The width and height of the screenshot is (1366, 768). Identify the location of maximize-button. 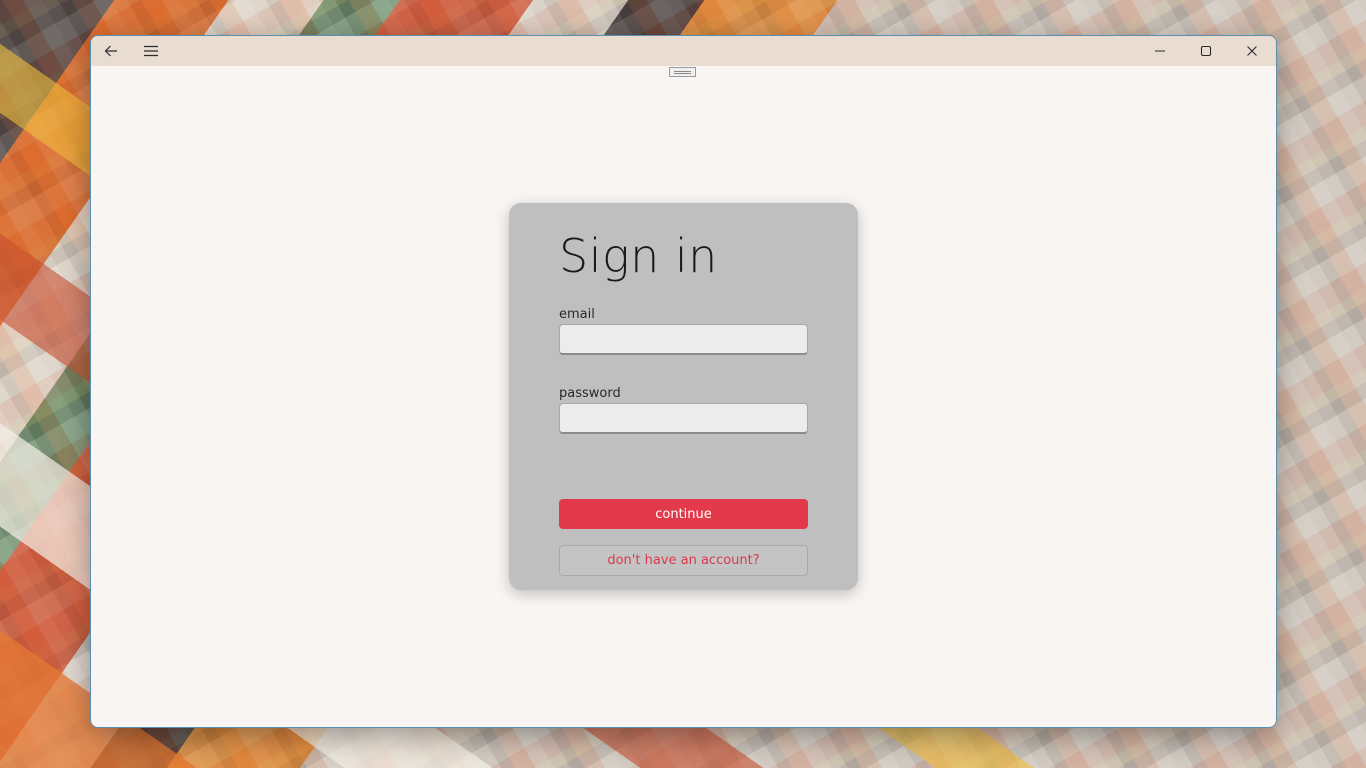
(1206, 51).